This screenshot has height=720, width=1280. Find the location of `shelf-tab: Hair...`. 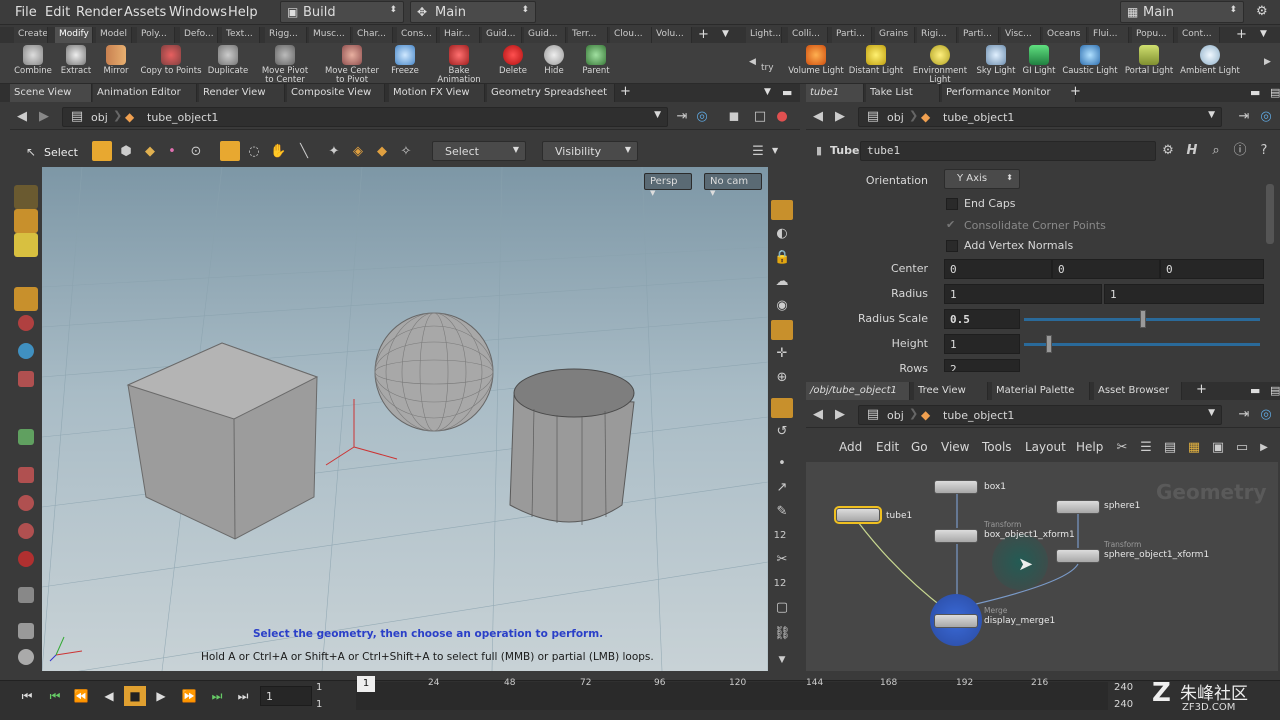

shelf-tab: Hair... is located at coordinates (460, 35).